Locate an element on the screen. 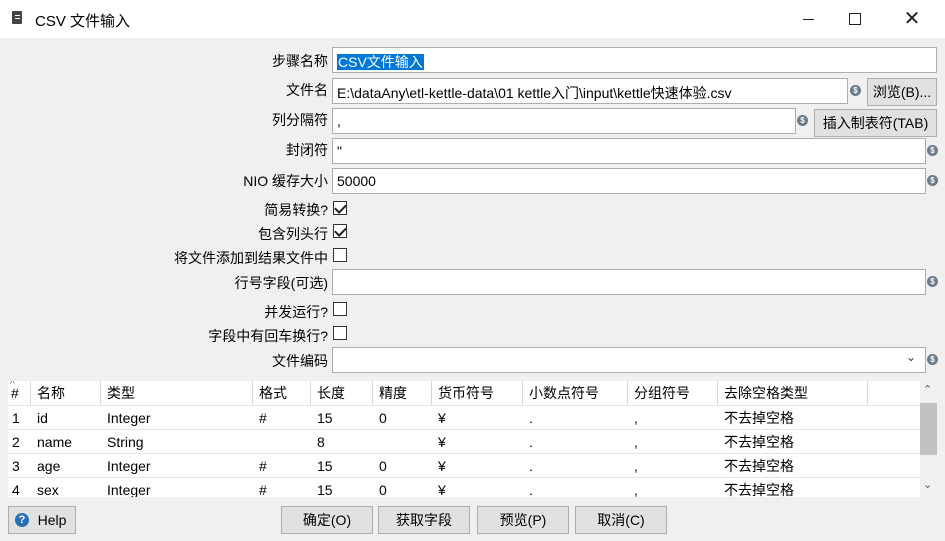  lazy-conversion-label: 简易转换? is located at coordinates (296, 210).